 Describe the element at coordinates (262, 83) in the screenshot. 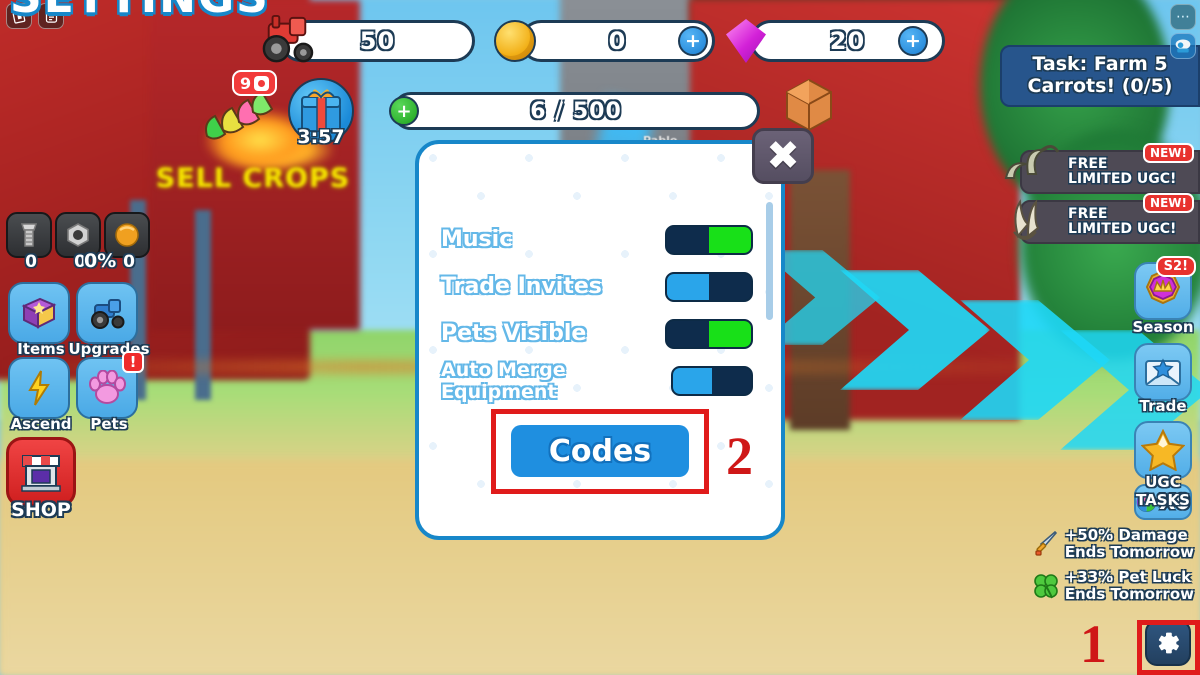

I see `potion-badge-dot` at that location.